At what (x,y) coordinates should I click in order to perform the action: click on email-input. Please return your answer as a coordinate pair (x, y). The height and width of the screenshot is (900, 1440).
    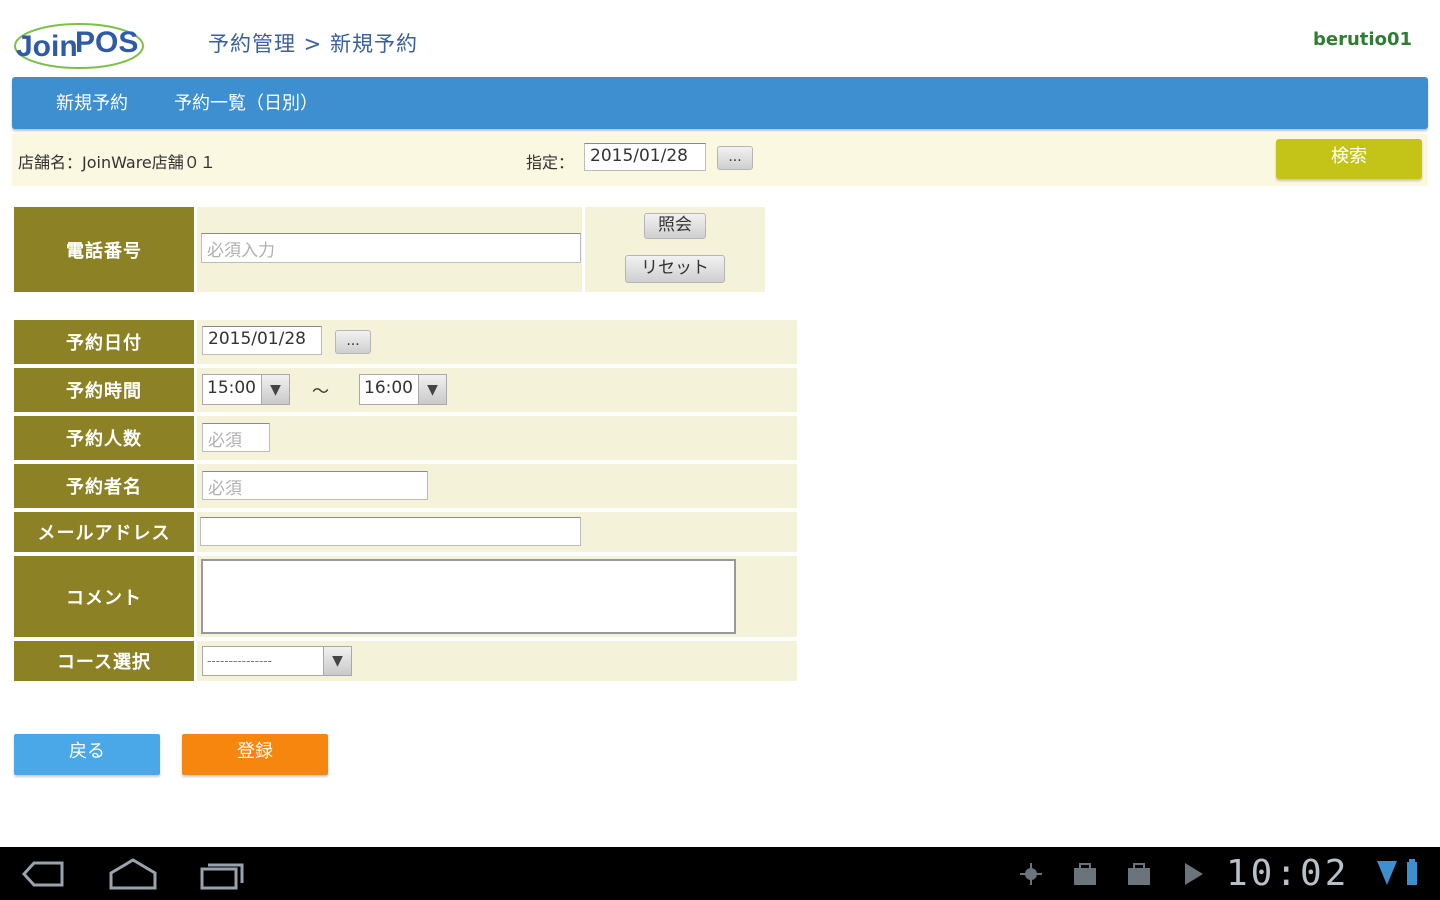
    Looking at the image, I should click on (390, 531).